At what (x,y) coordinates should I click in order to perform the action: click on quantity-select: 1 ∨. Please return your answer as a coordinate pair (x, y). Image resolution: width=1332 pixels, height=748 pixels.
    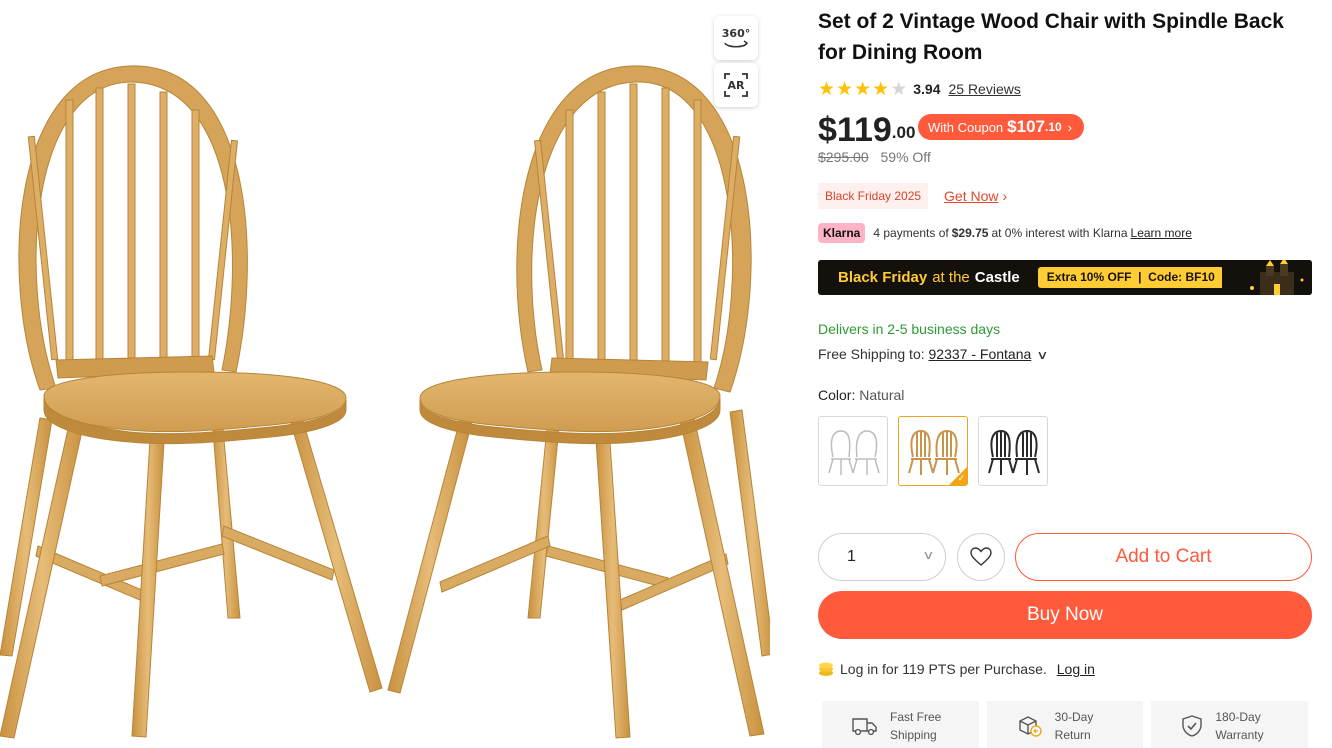
    Looking at the image, I should click on (882, 557).